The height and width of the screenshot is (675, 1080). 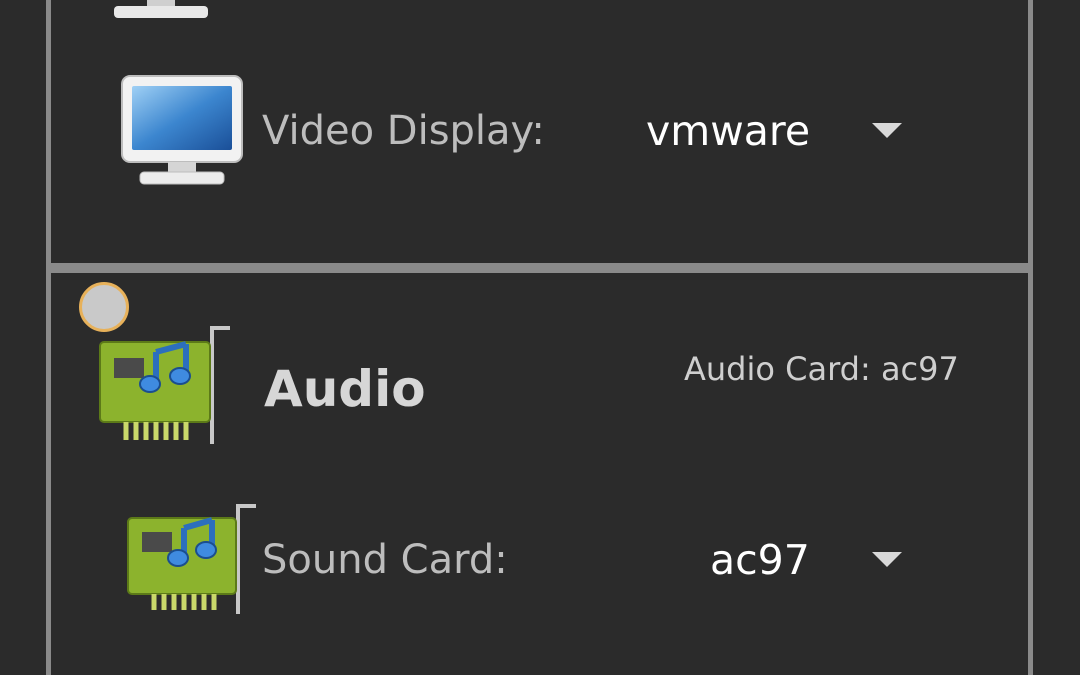 I want to click on audio-section-summary: Audio Card: ac97, so click(x=821, y=369).